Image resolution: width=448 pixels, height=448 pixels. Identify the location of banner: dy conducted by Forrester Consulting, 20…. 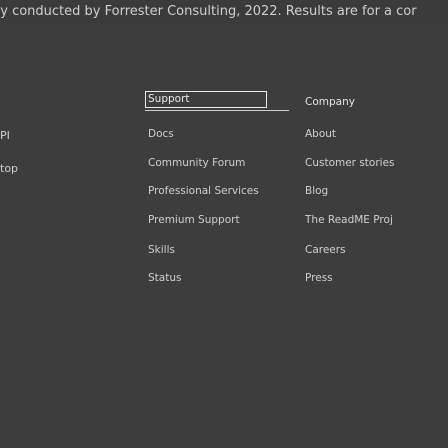
(224, 12).